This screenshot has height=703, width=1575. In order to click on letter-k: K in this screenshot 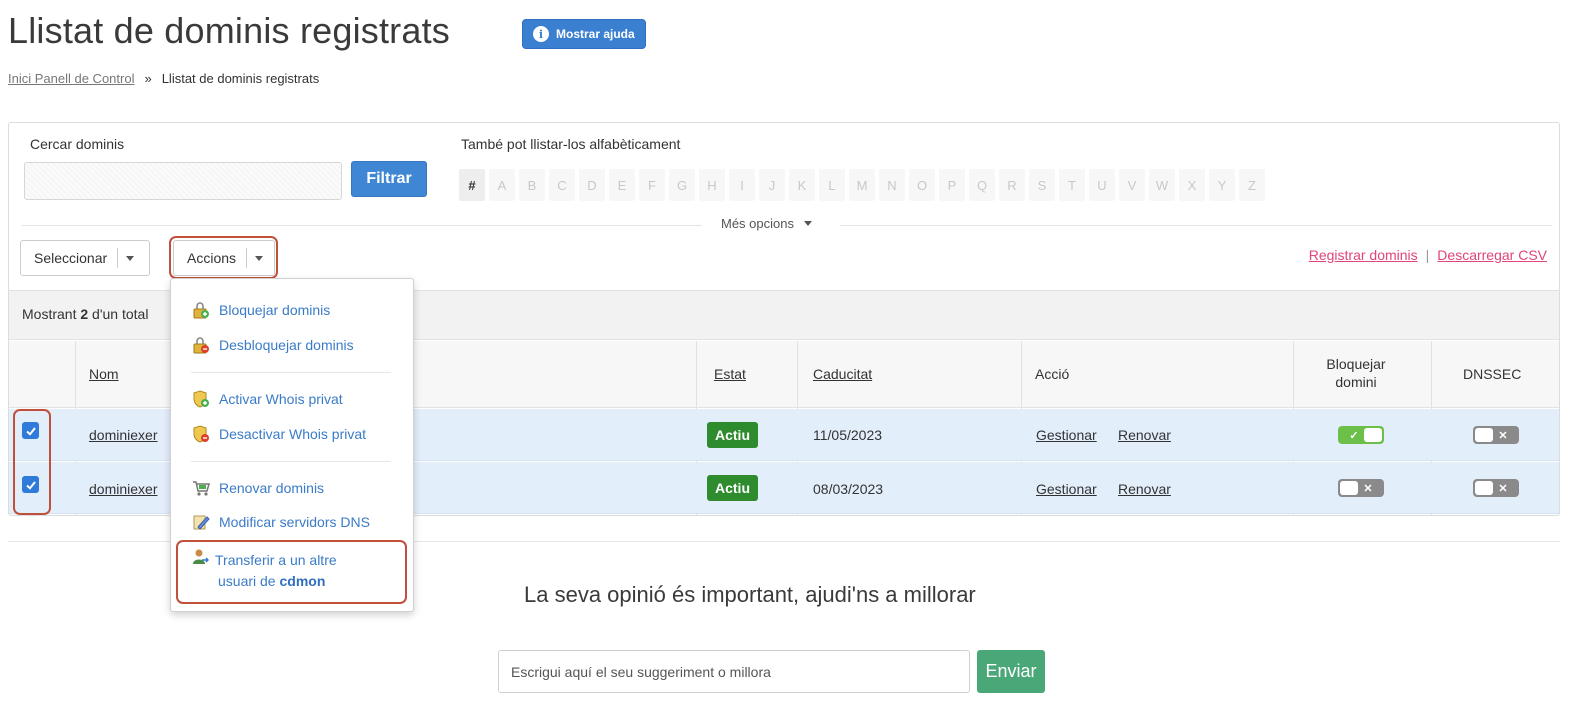, I will do `click(802, 185)`.